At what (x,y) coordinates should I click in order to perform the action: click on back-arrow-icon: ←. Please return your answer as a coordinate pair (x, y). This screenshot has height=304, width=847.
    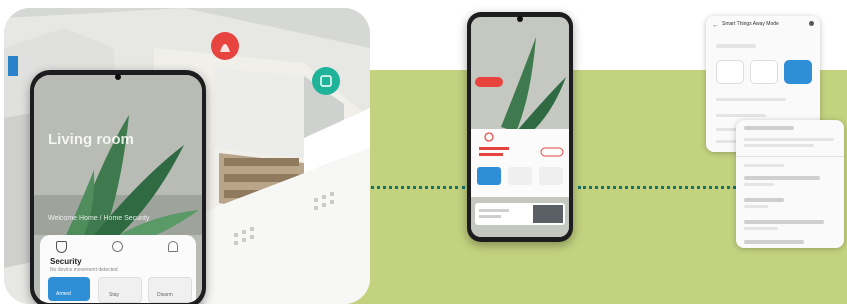
    Looking at the image, I should click on (715, 25).